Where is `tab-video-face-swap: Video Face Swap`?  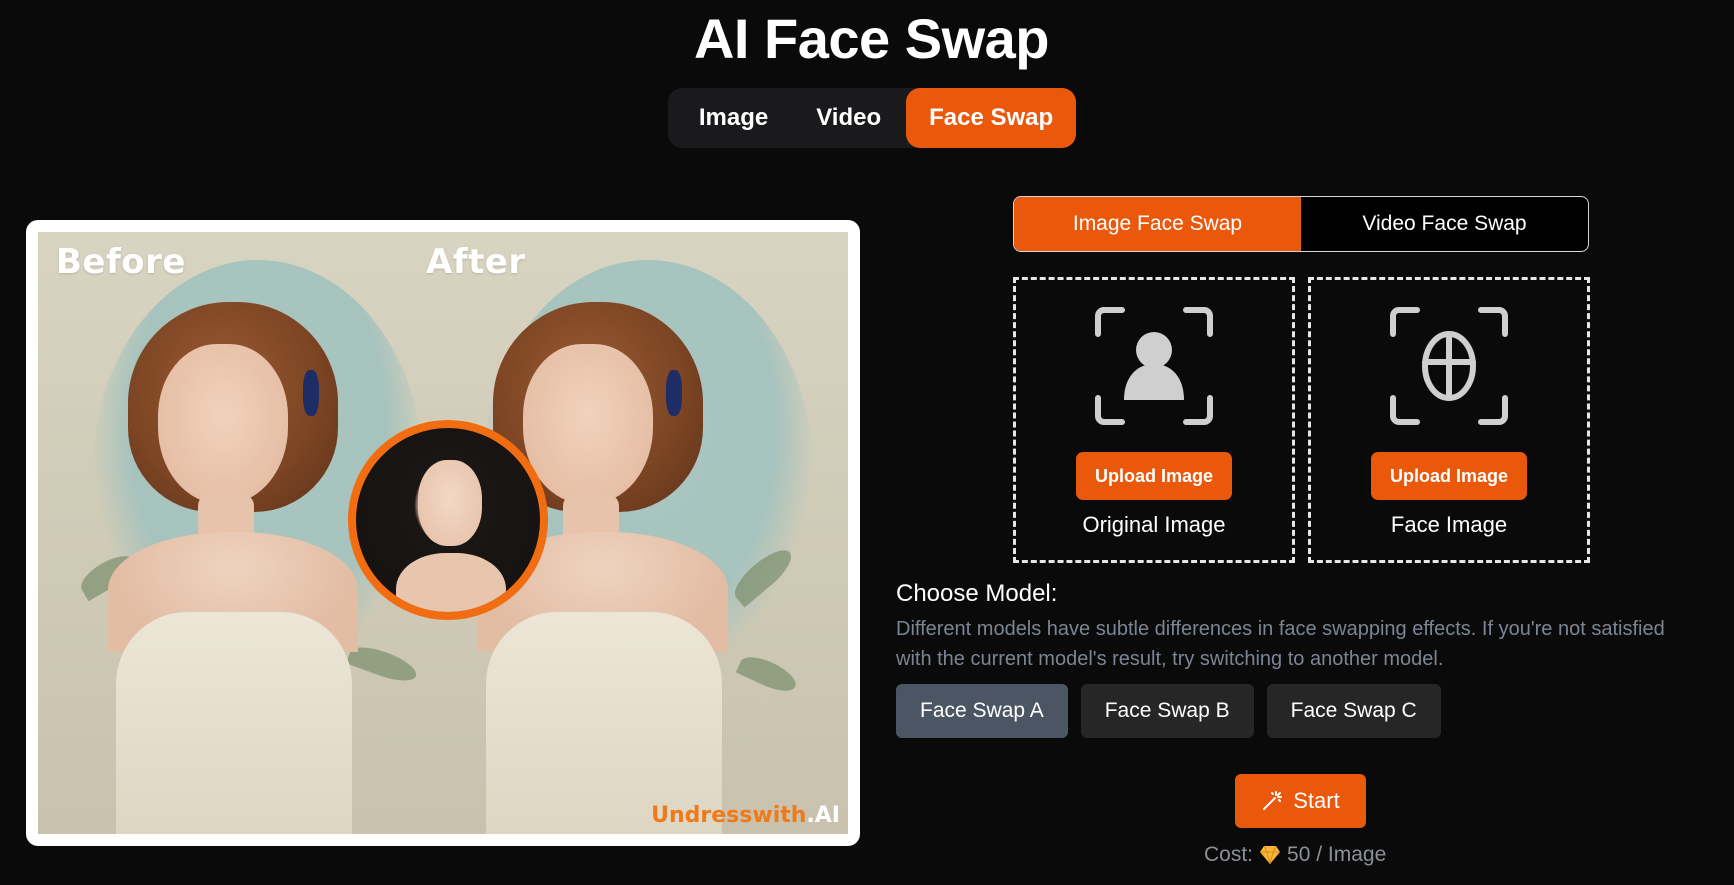 tab-video-face-swap: Video Face Swap is located at coordinates (1444, 224).